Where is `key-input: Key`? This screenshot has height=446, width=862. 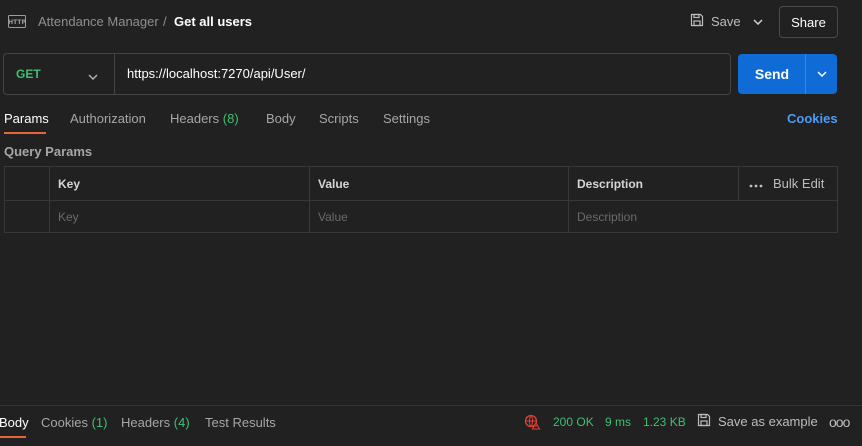
key-input: Key is located at coordinates (180, 216).